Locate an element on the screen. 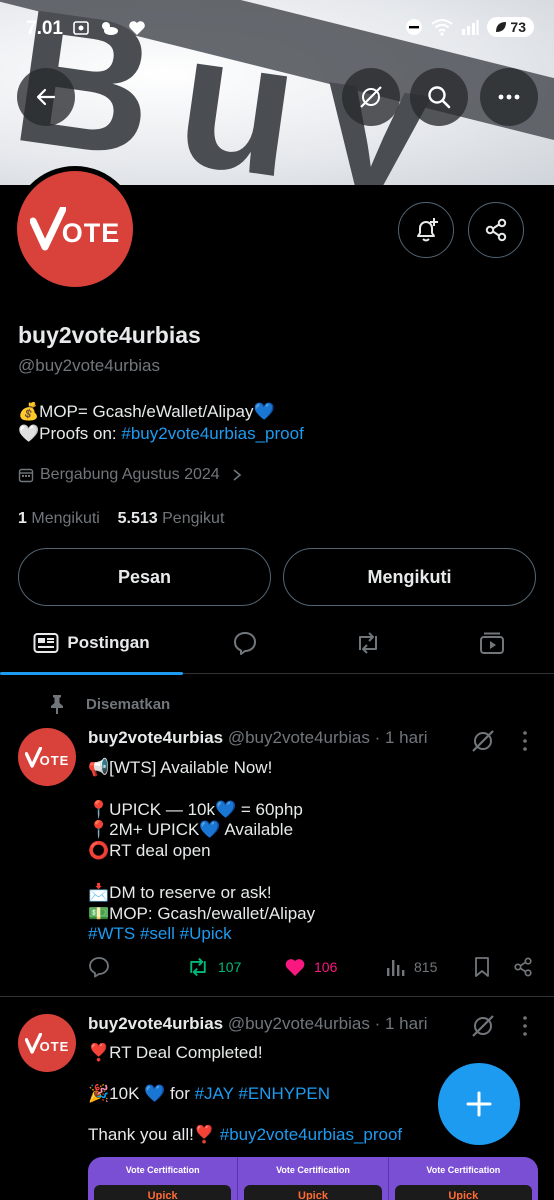 The width and height of the screenshot is (554, 1200). following-button: Mengikuti is located at coordinates (409, 577).